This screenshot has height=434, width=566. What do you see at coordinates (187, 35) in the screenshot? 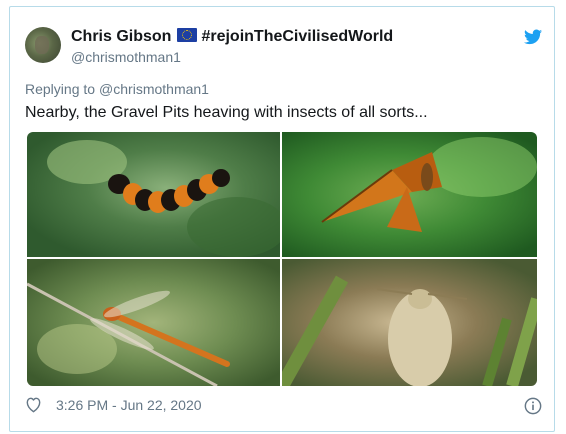
I see `eu-flag-icon` at bounding box center [187, 35].